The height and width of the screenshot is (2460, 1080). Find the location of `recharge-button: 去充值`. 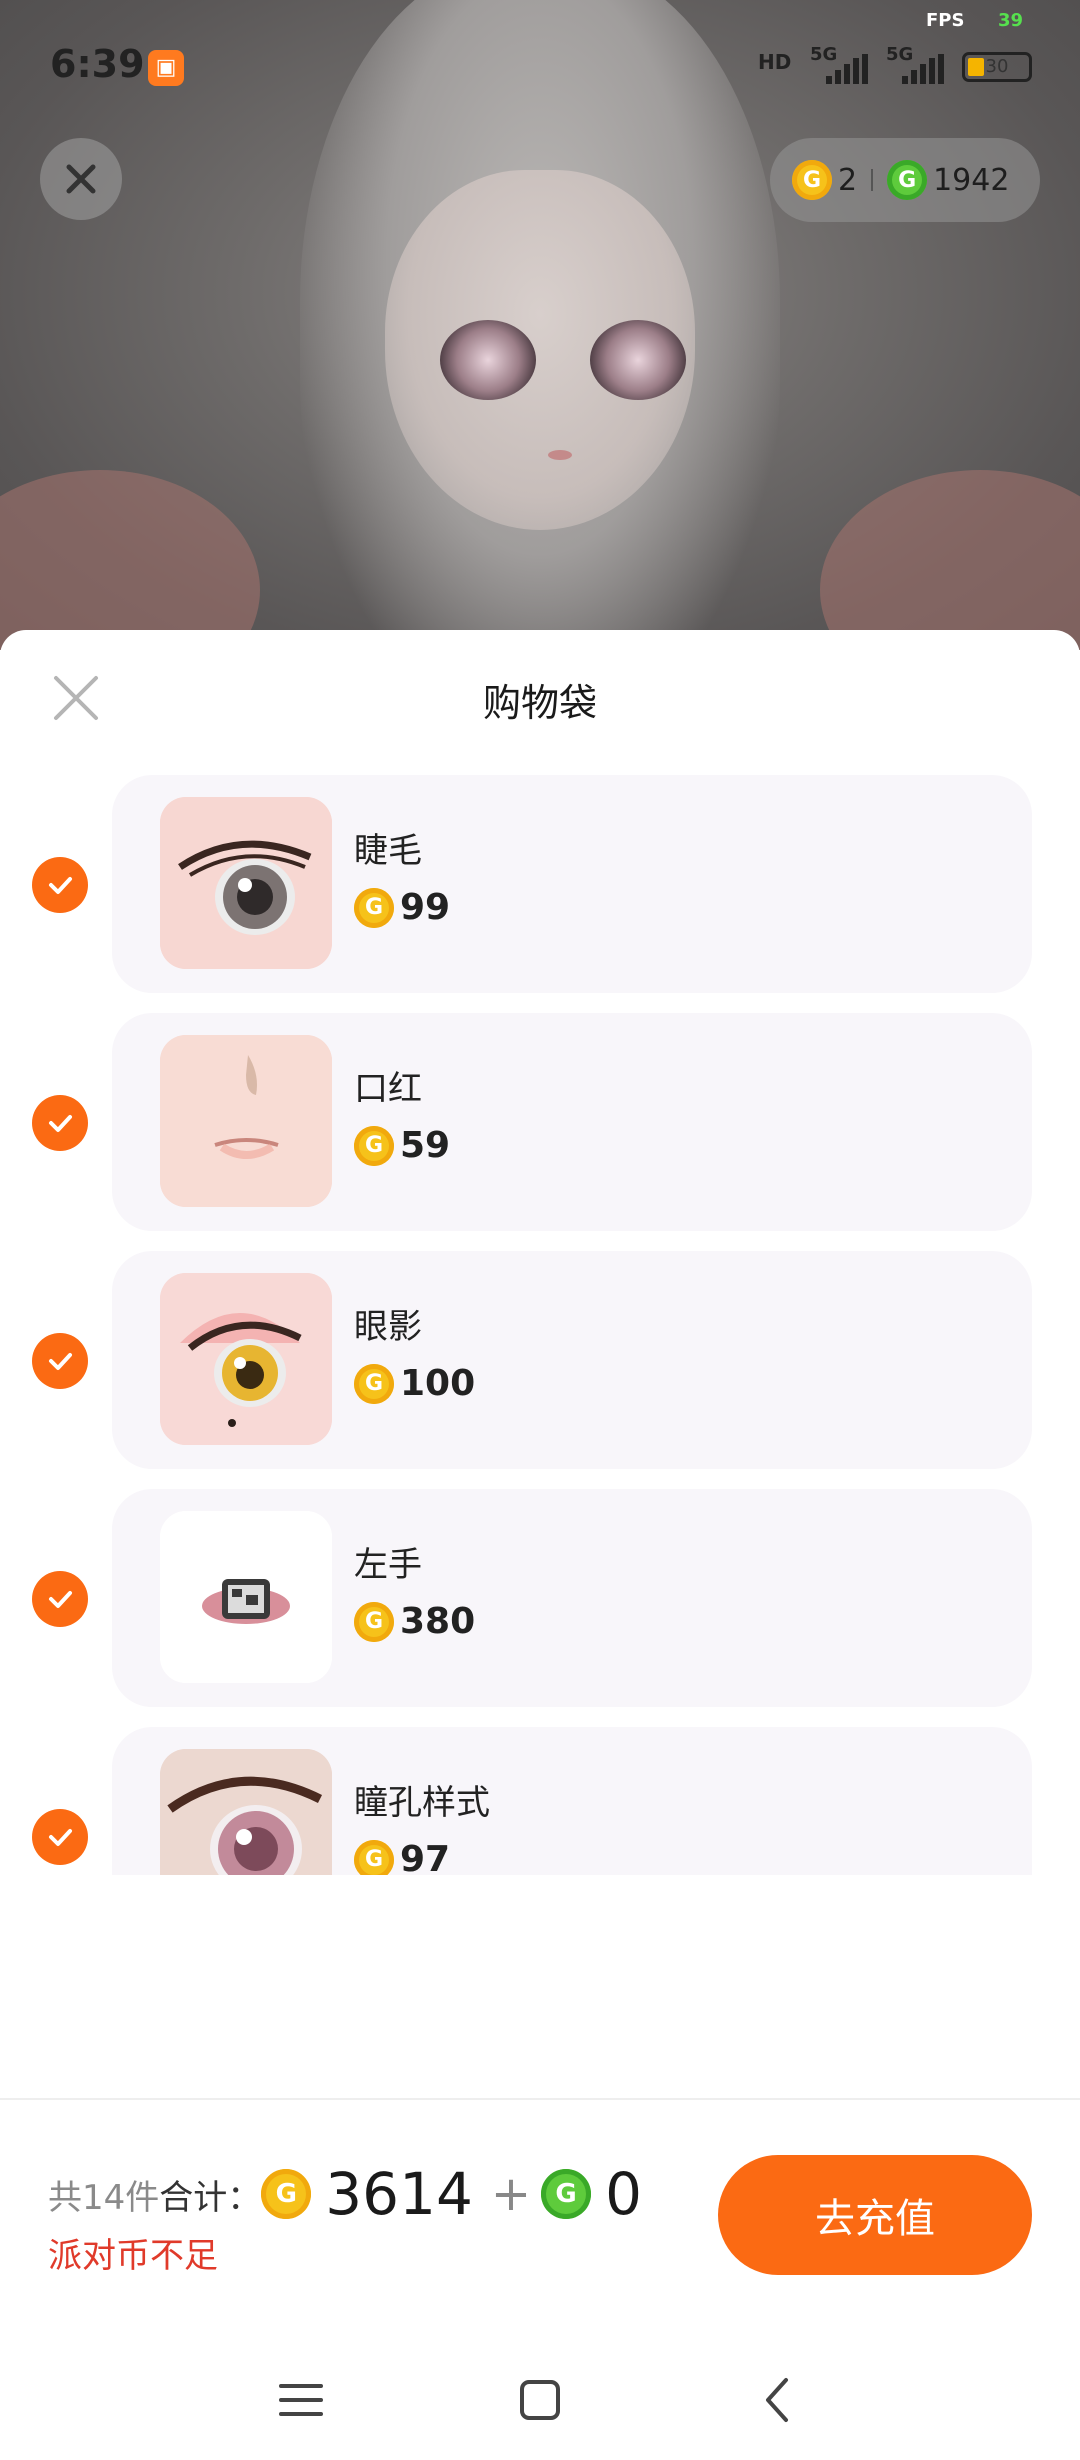

recharge-button: 去充值 is located at coordinates (875, 2215).